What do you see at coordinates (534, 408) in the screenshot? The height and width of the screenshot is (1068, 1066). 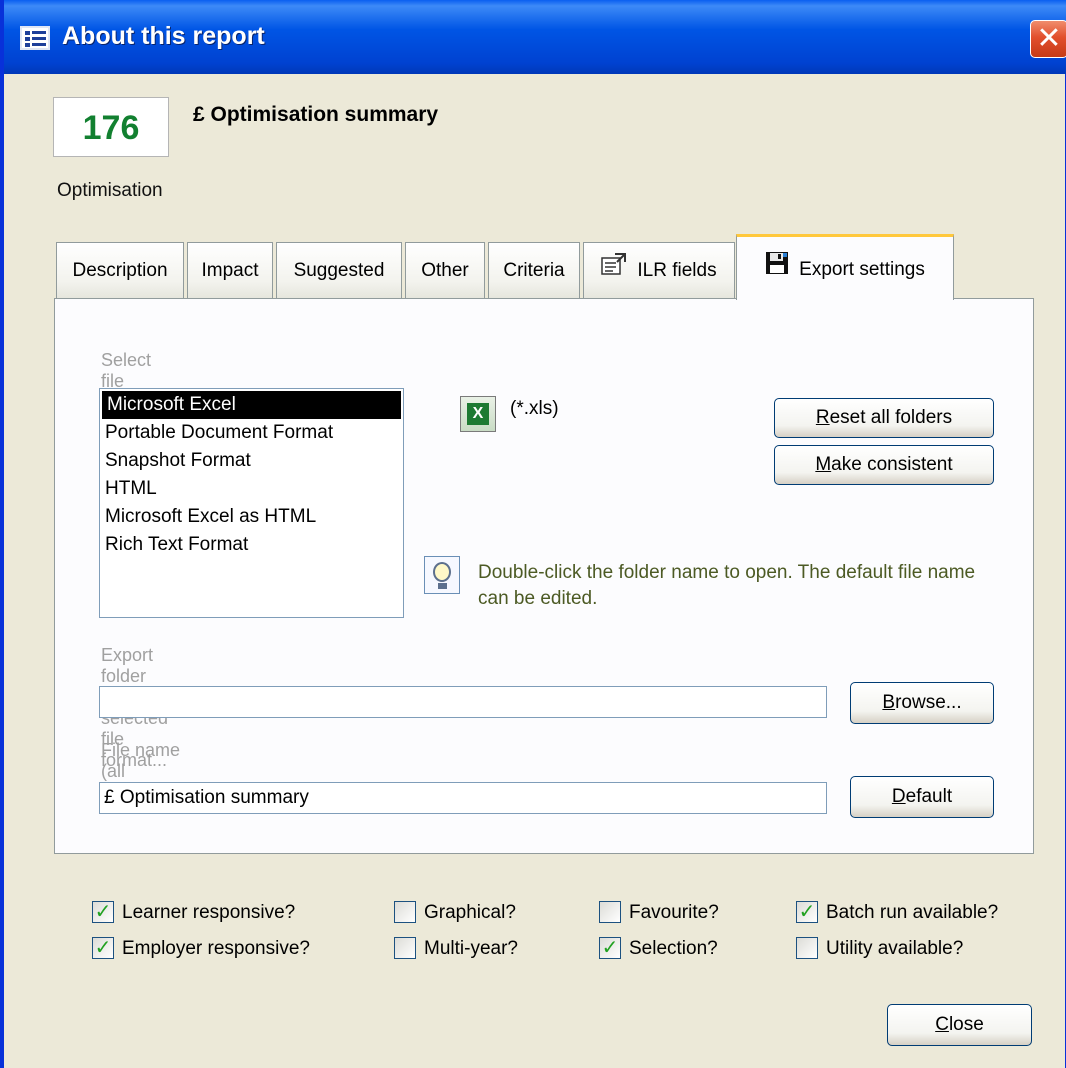 I see `file-extension: (*.xls)` at bounding box center [534, 408].